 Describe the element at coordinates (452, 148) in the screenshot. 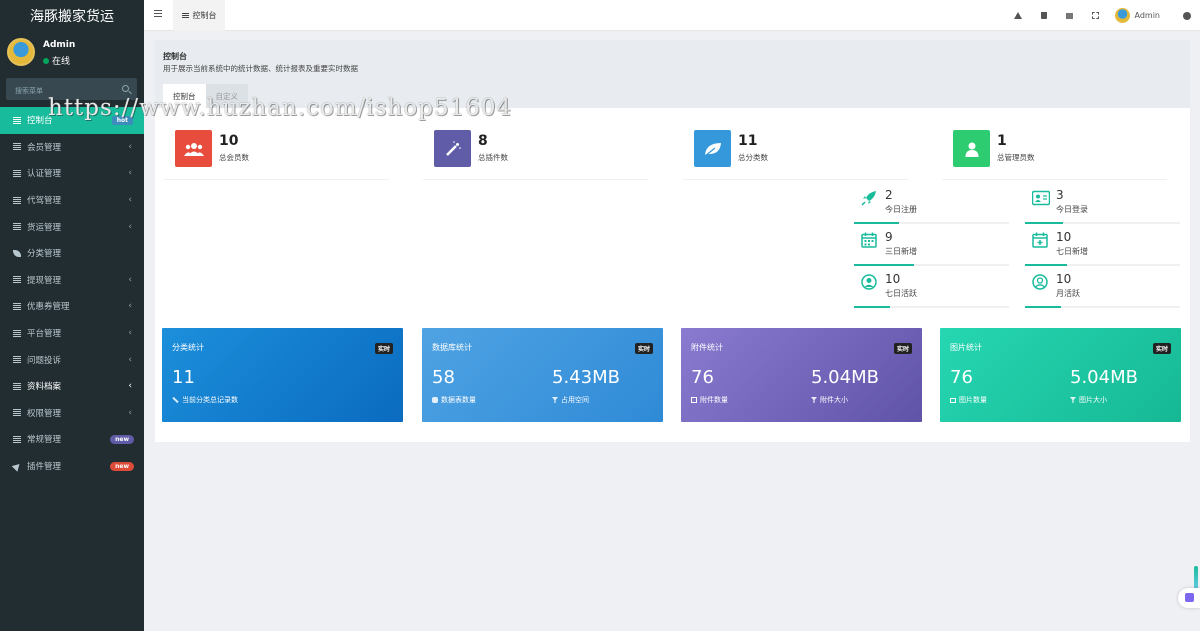

I see `magic-wand-icon` at that location.